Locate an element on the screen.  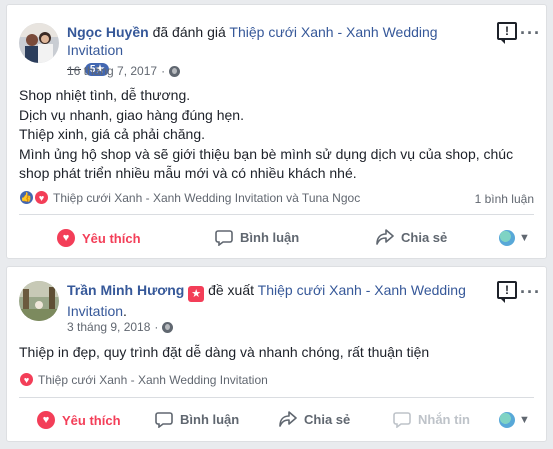
post-meta: 16 tháng 7, 2017 · is located at coordinates (124, 71).